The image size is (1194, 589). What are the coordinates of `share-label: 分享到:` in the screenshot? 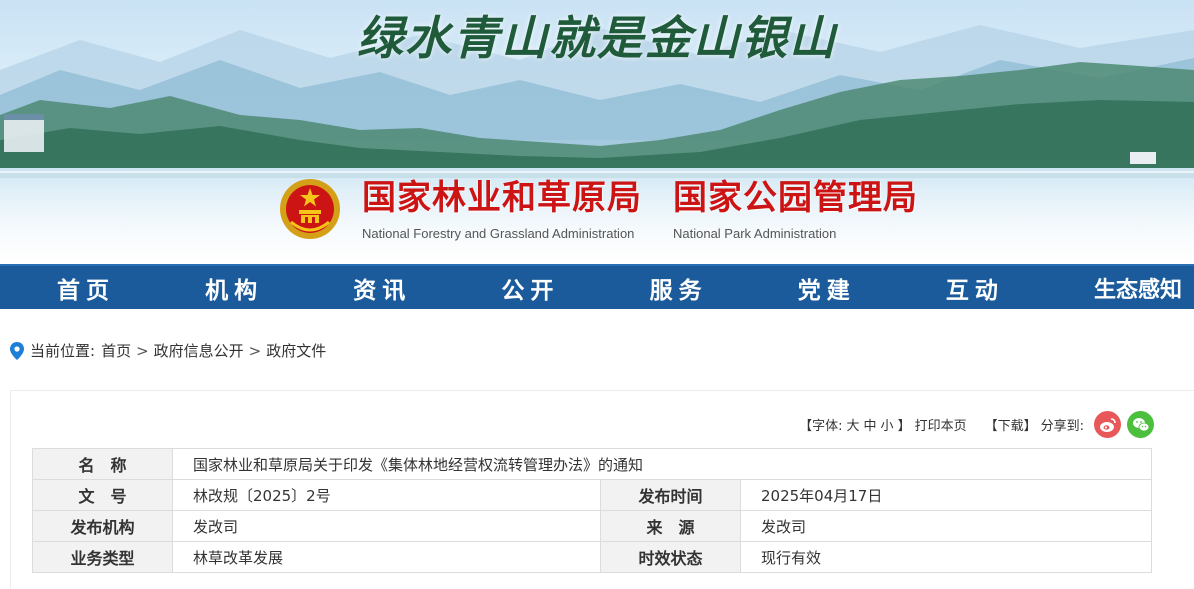 It's located at (1062, 426).